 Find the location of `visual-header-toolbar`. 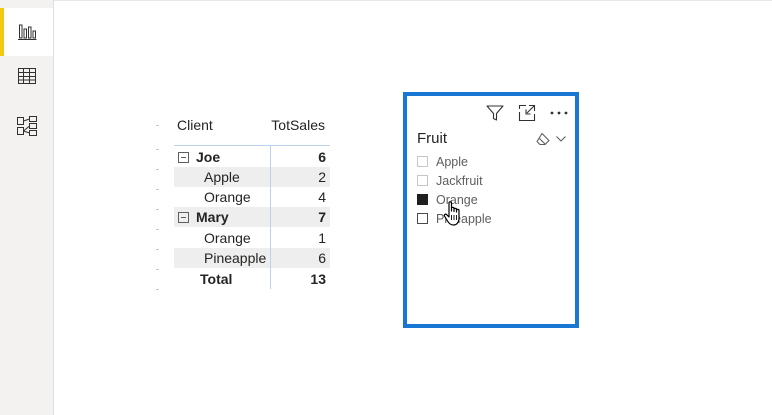

visual-header-toolbar is located at coordinates (527, 113).